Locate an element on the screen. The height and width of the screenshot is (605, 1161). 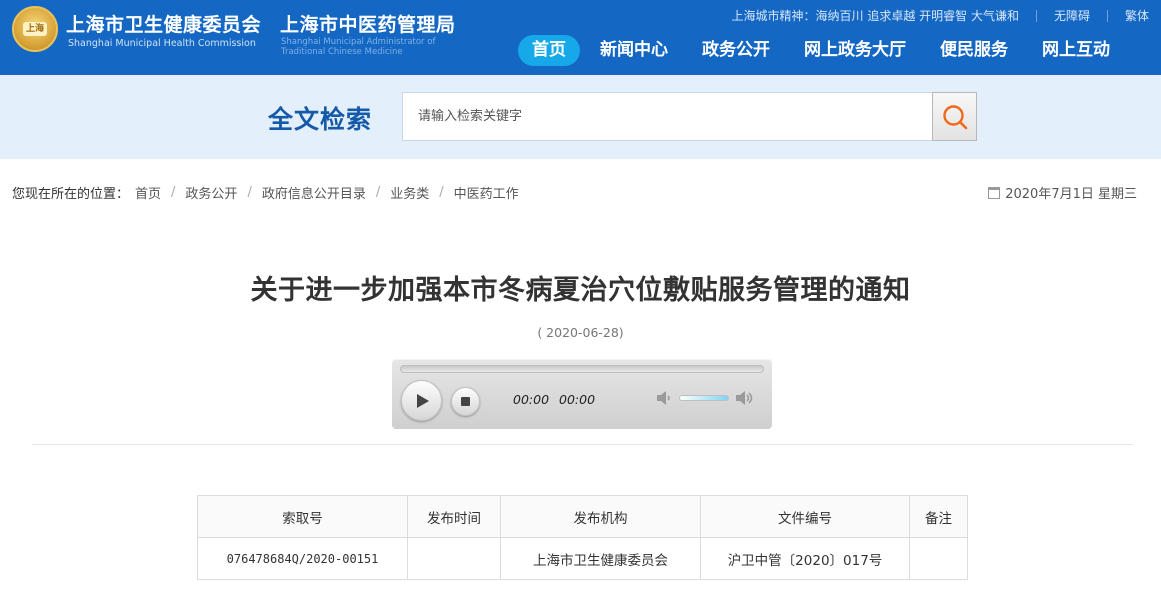
nav-item-public-service: 便民服务 is located at coordinates (974, 50).